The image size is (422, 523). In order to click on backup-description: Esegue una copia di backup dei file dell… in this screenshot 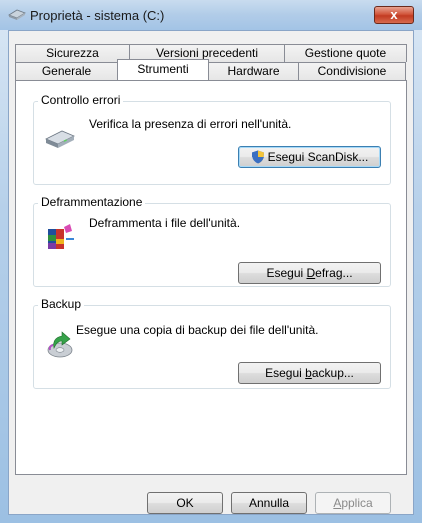, I will do `click(197, 330)`.